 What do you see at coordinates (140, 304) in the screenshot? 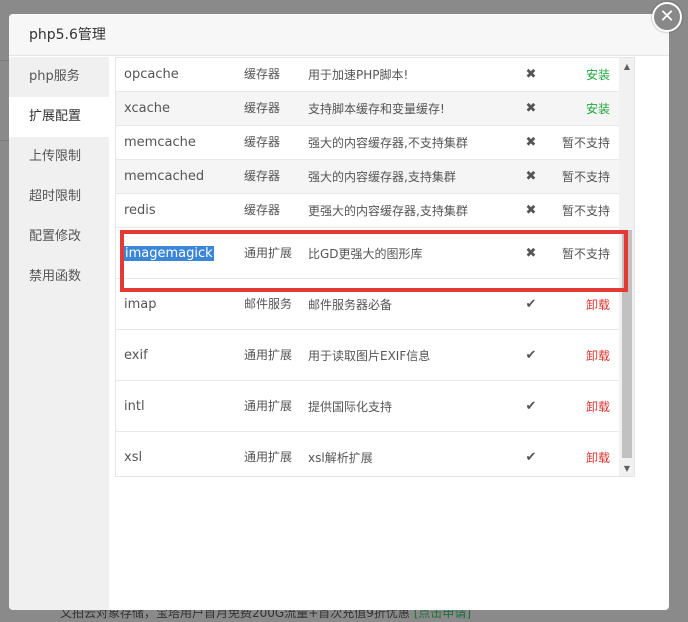
I see `ext-name: imap` at bounding box center [140, 304].